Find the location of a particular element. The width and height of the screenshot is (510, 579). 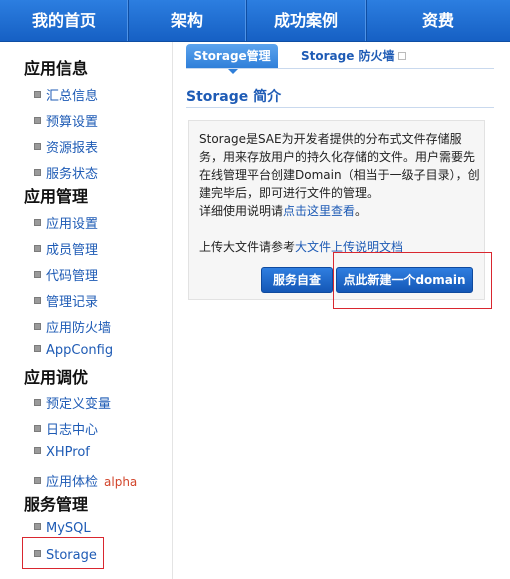

service-self-check-button: 服务自查 is located at coordinates (297, 280).